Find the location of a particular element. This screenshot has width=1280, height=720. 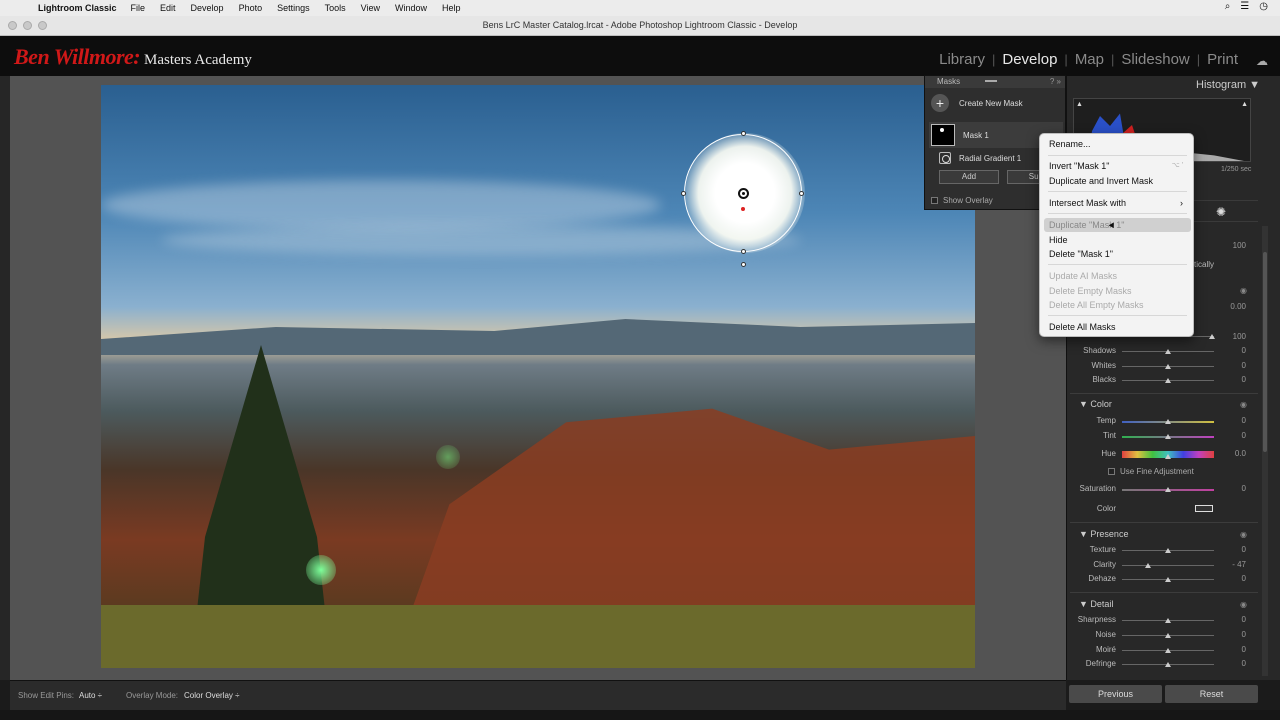

slider-track-clarity is located at coordinates (1168, 565).